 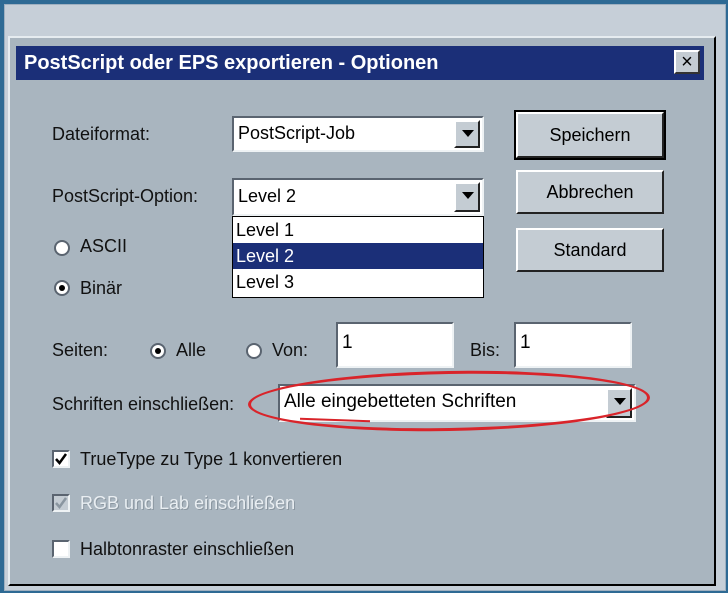 I want to click on ps-option-select: Level 2, so click(x=358, y=197).